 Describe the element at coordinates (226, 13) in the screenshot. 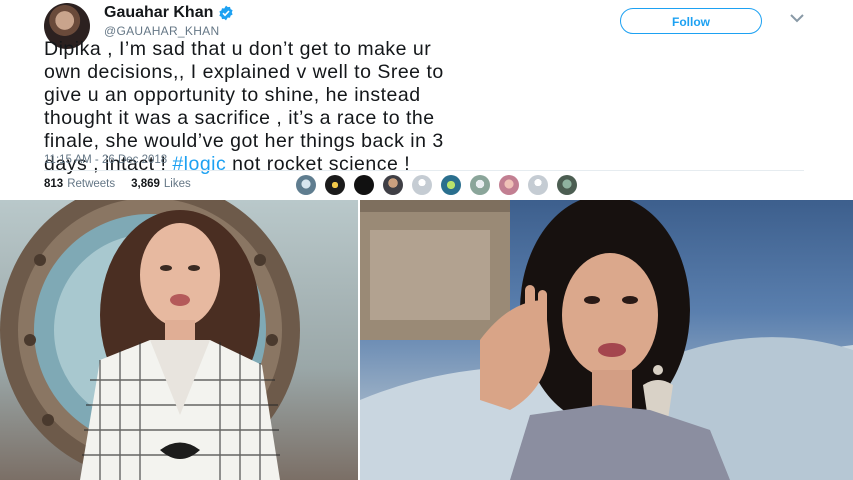

I see `verified-badge-icon` at that location.